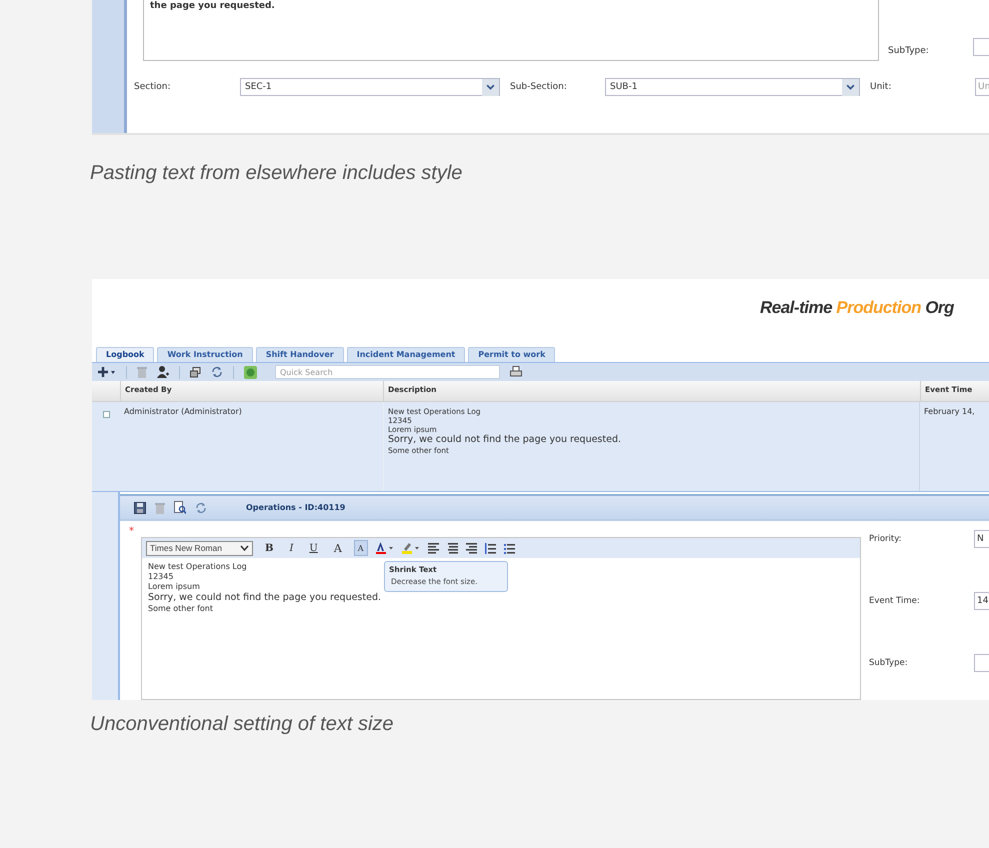 The image size is (989, 848). Describe the element at coordinates (277, 174) in the screenshot. I see `caption: Pasting text from elsewhere includes style` at that location.